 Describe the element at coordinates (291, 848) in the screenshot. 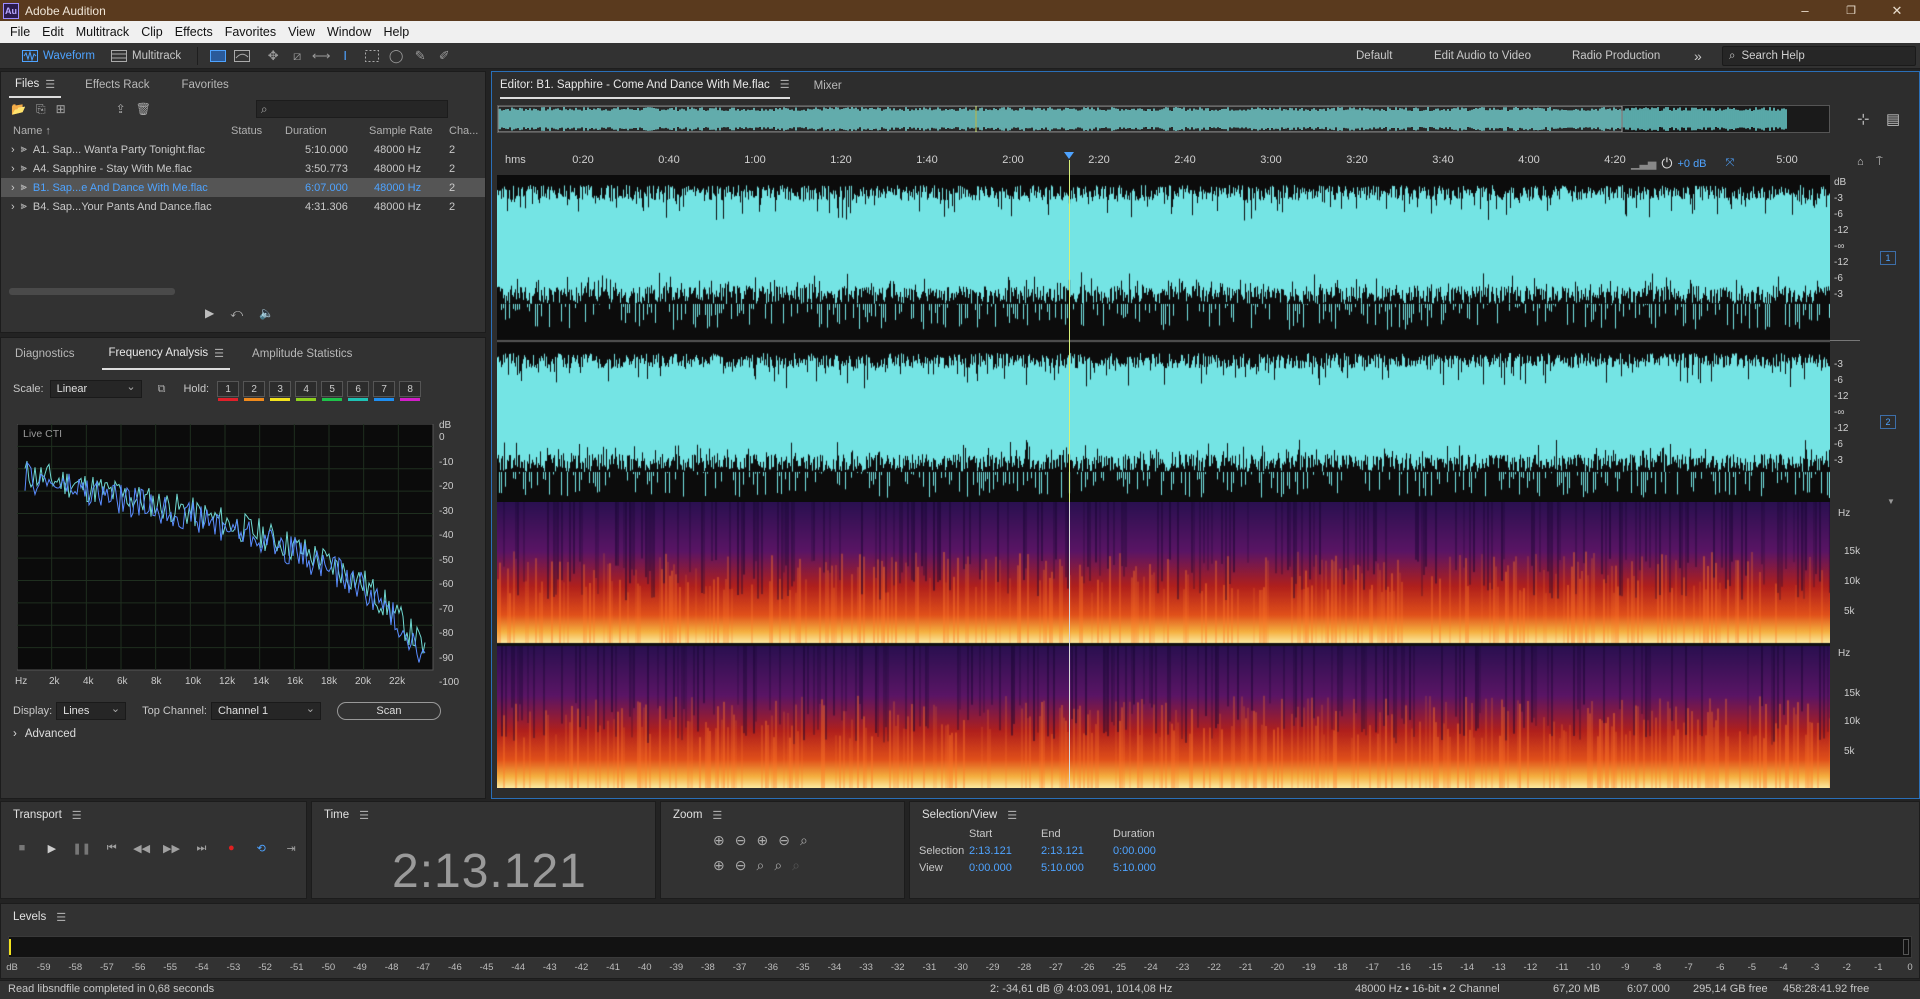

I see `skip-selection-button: ⇥` at that location.